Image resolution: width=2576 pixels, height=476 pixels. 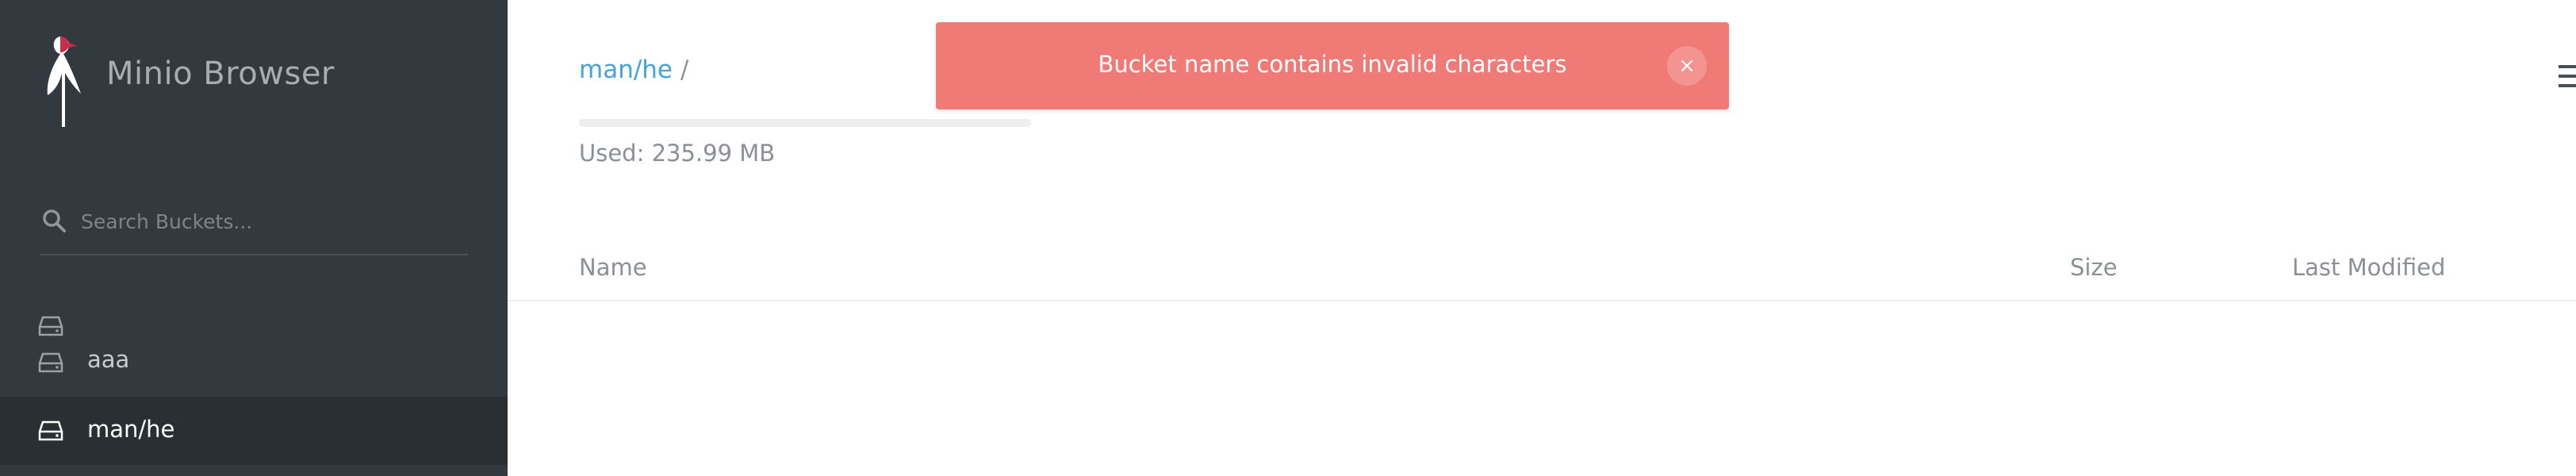 What do you see at coordinates (109, 359) in the screenshot?
I see `bucket-label: aaa` at bounding box center [109, 359].